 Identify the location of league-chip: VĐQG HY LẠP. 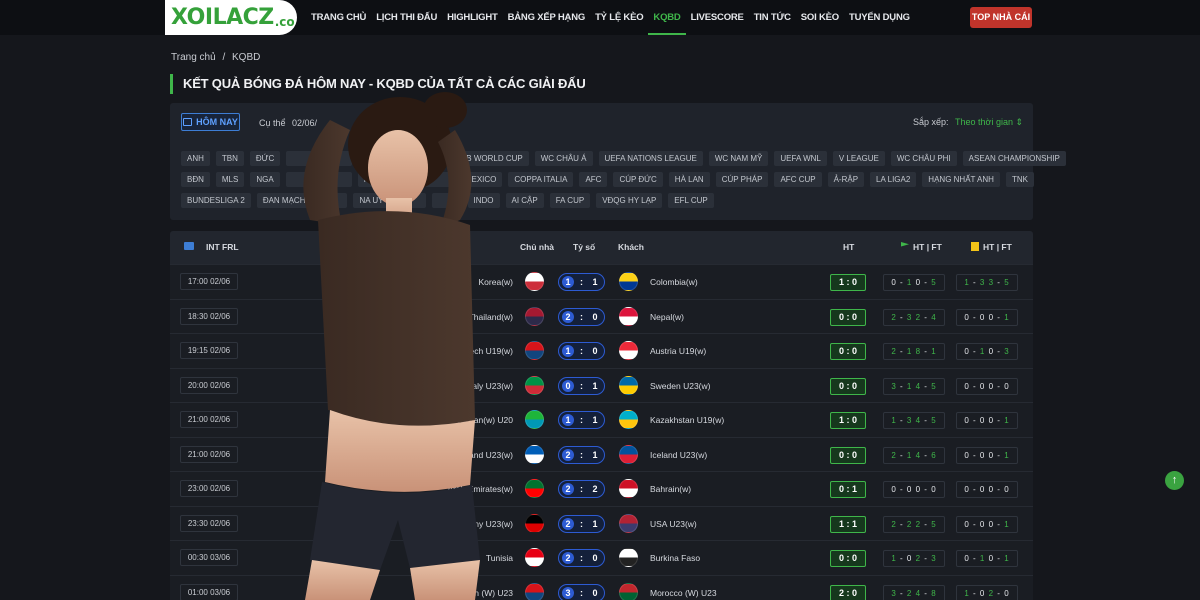
(629, 200).